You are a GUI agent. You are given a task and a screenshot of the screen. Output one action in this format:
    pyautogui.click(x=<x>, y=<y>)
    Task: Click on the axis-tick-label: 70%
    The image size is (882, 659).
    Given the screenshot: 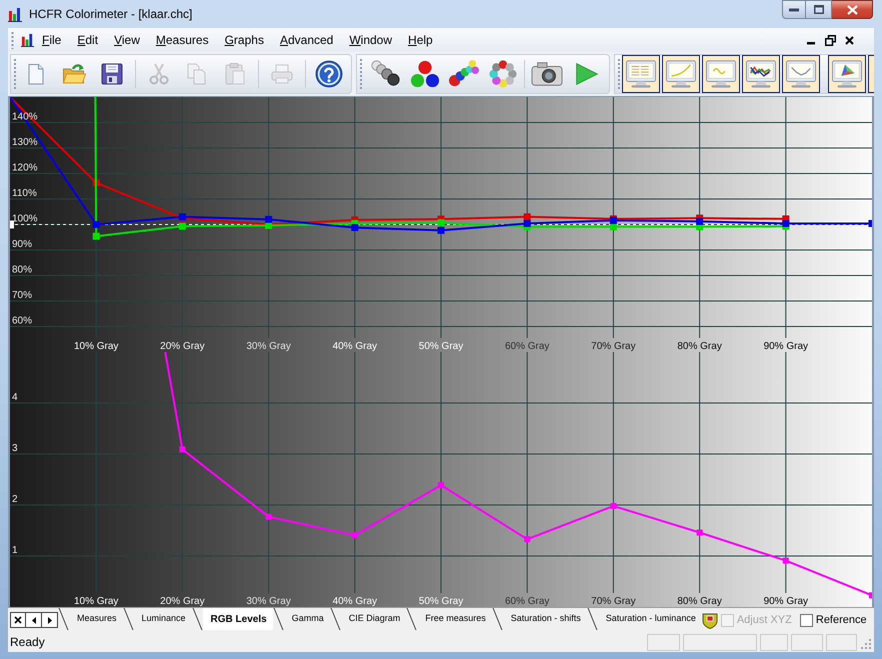 What is the action you would take?
    pyautogui.click(x=22, y=295)
    